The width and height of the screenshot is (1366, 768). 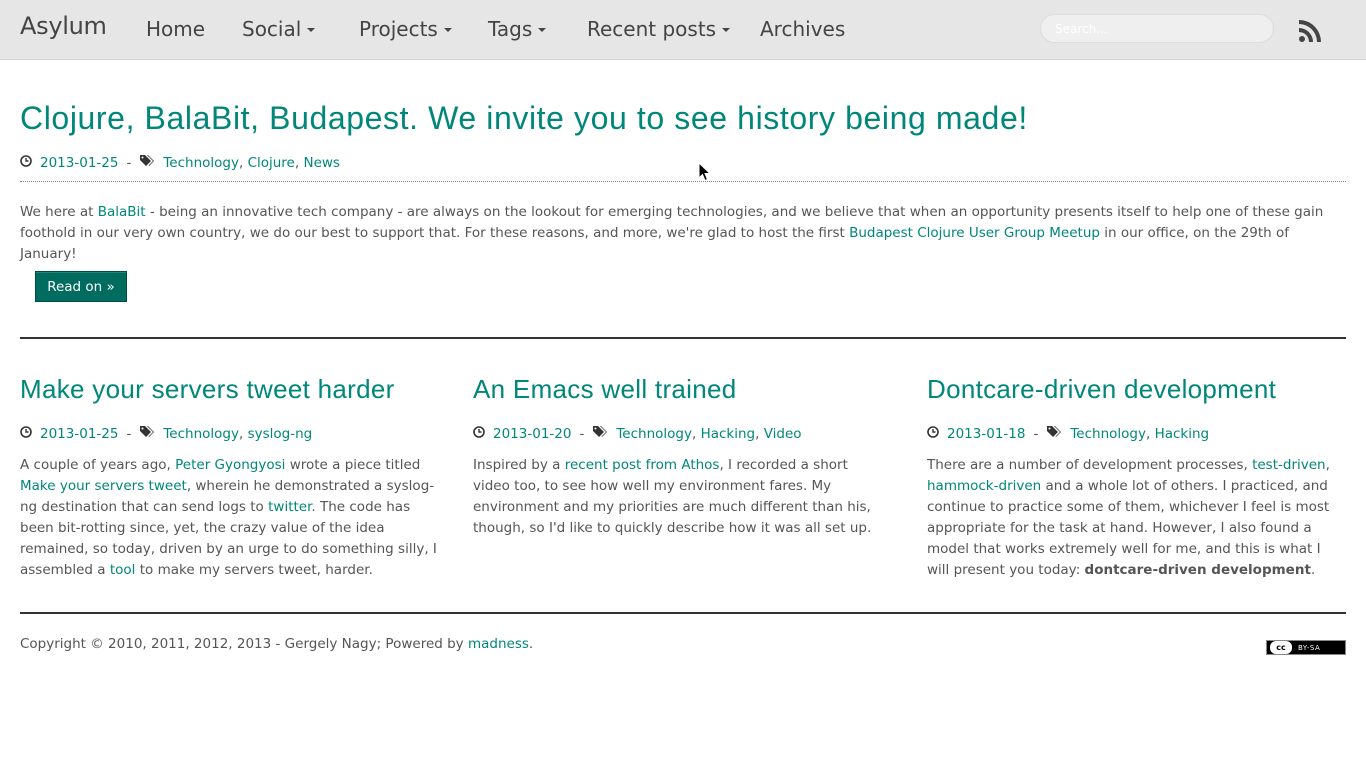 I want to click on nav-projects: Projects, so click(x=405, y=29).